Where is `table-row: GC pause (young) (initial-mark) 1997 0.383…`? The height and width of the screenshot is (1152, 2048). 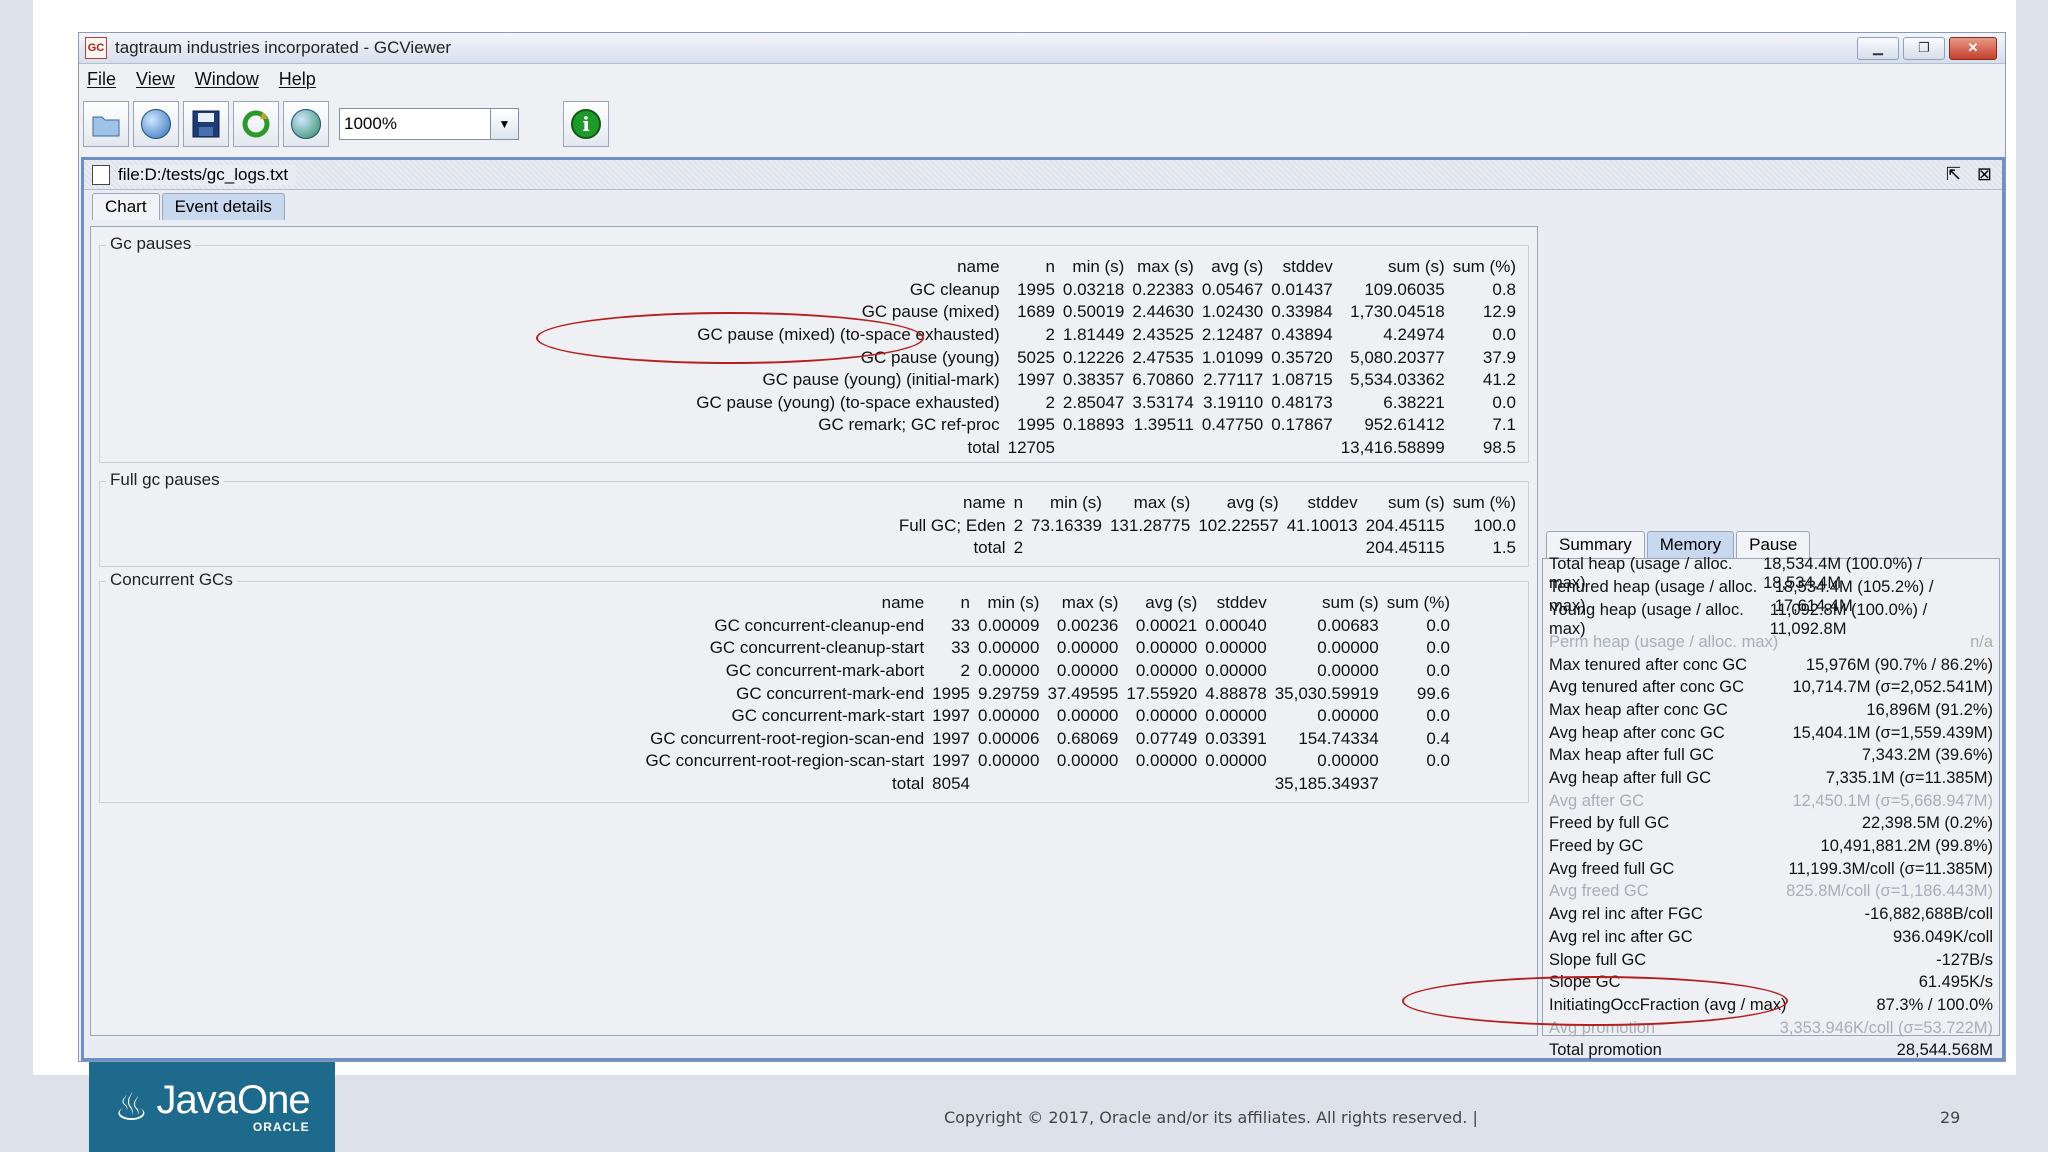 table-row: GC pause (young) (initial-mark) 1997 0.383… is located at coordinates (1106, 380).